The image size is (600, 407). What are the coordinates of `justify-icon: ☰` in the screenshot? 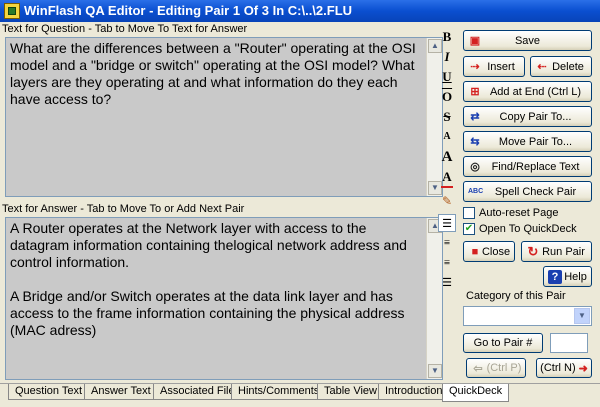 It's located at (447, 283).